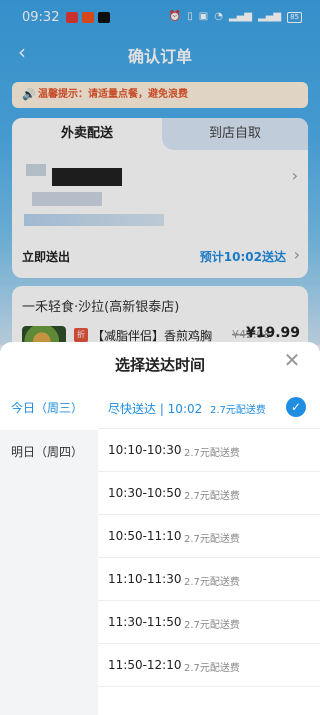 This screenshot has height=715, width=320. What do you see at coordinates (145, 579) in the screenshot?
I see `slot-time: 11:10-11:30` at bounding box center [145, 579].